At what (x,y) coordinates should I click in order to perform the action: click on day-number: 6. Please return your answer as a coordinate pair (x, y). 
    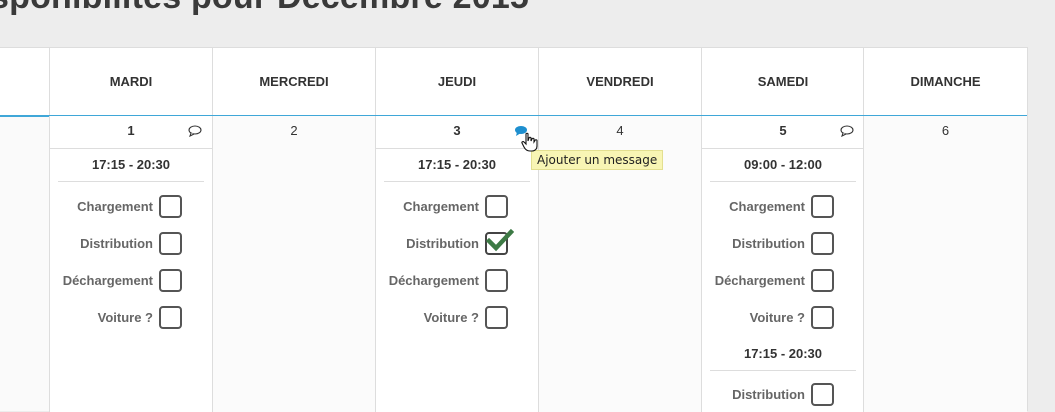
    Looking at the image, I should click on (945, 130).